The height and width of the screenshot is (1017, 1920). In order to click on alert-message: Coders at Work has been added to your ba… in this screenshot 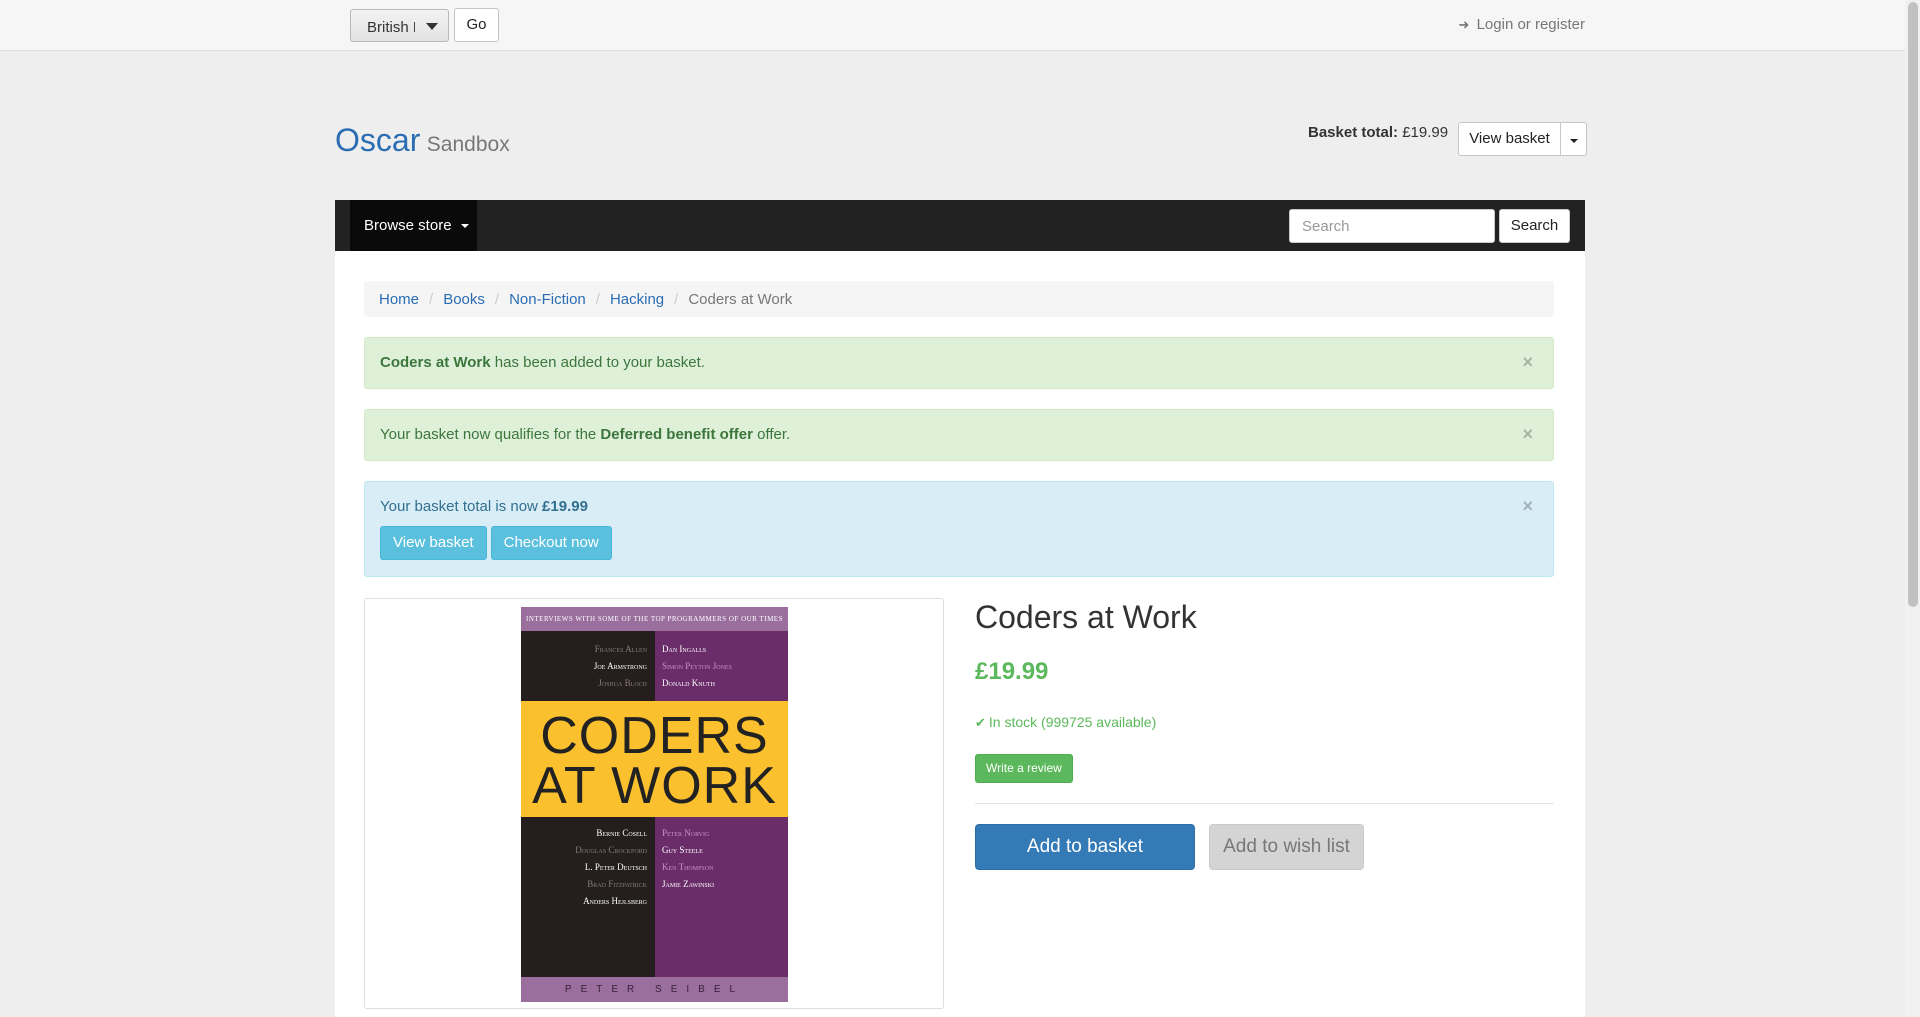, I will do `click(542, 362)`.